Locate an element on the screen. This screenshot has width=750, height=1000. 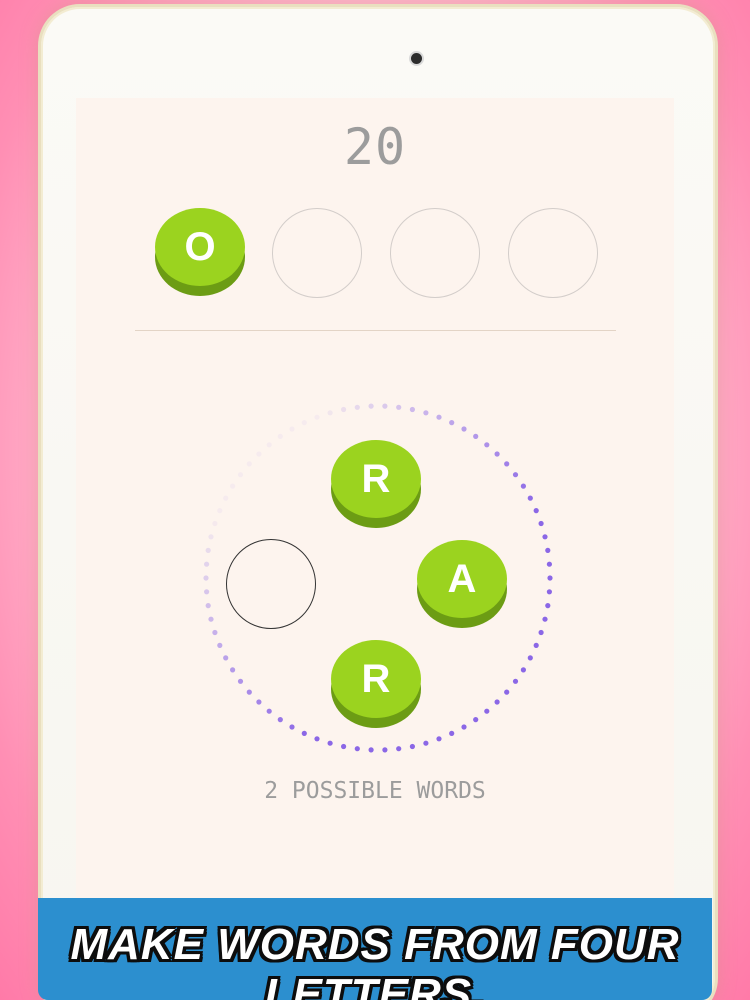
tile-letter: O is located at coordinates (200, 247).